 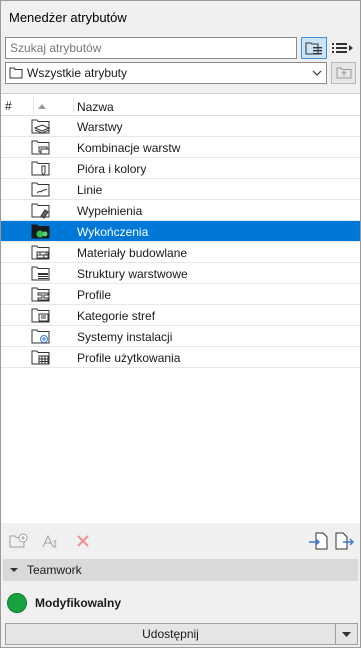 I want to click on list-item-surfaces: Wykończenia, so click(x=180, y=231).